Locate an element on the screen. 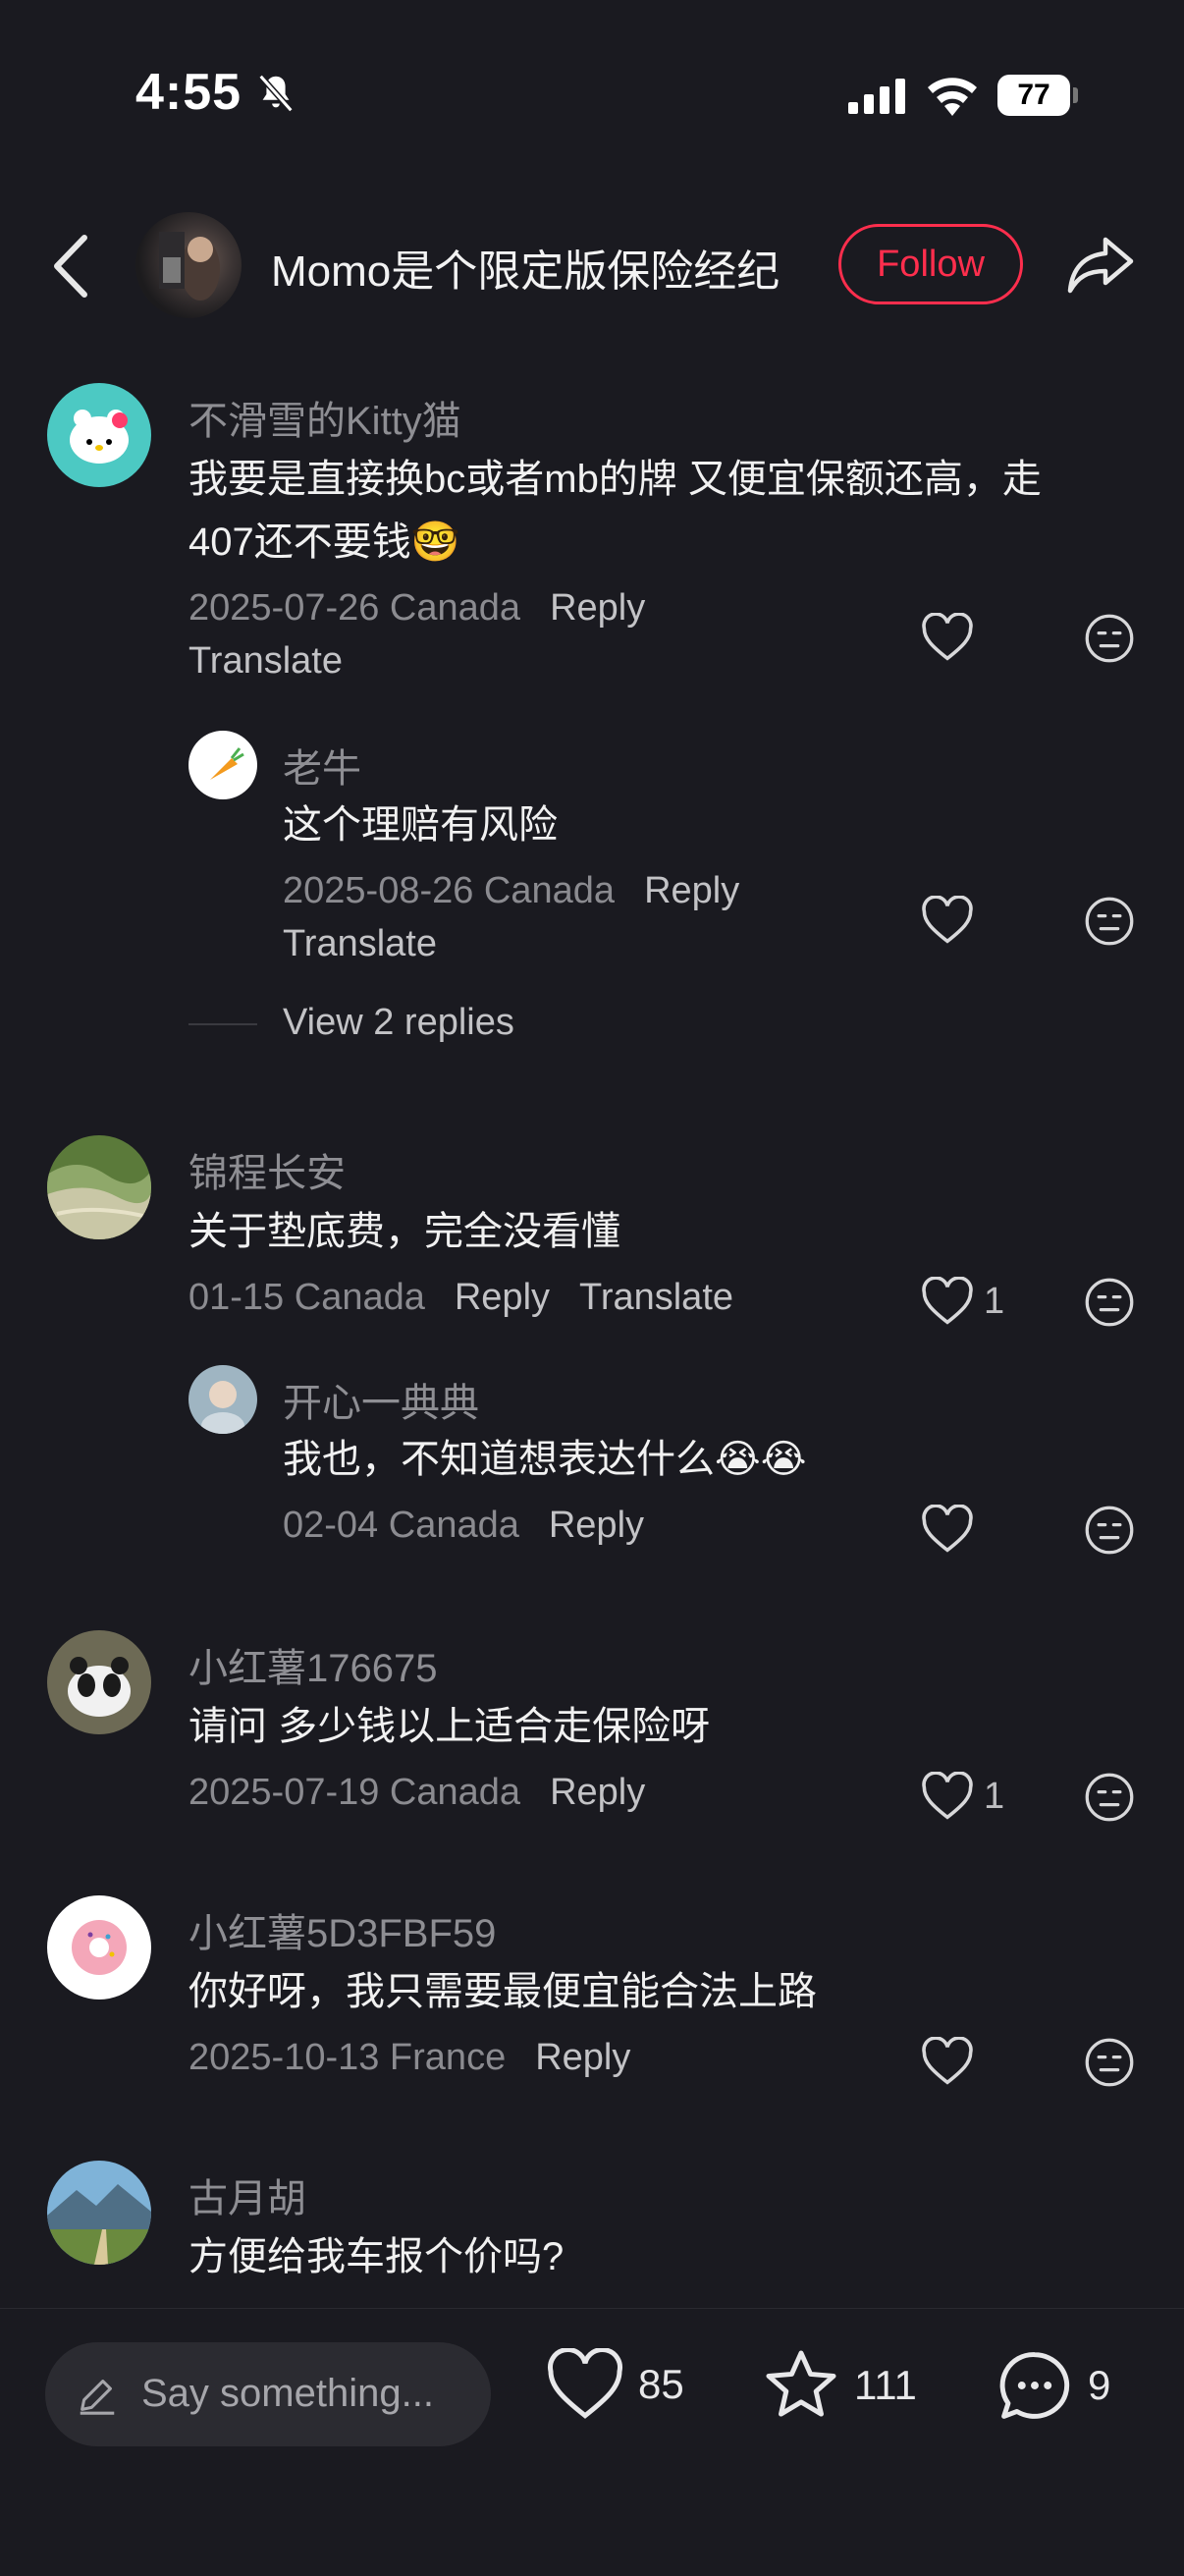 Image resolution: width=1184 pixels, height=2576 pixels. author-avatar is located at coordinates (189, 265).